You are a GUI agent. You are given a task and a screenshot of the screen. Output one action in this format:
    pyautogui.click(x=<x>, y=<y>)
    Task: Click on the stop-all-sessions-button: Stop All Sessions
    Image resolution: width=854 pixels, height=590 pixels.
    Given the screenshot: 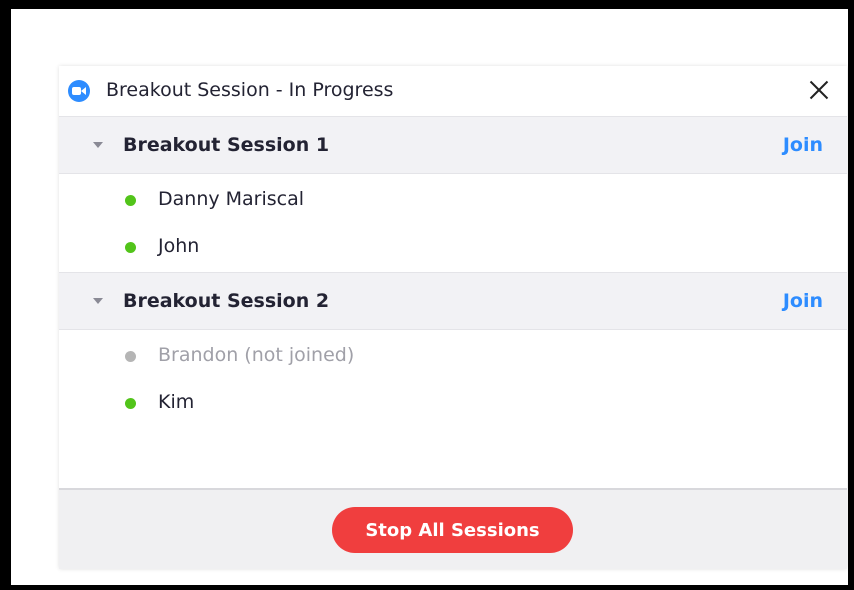 What is the action you would take?
    pyautogui.click(x=452, y=530)
    